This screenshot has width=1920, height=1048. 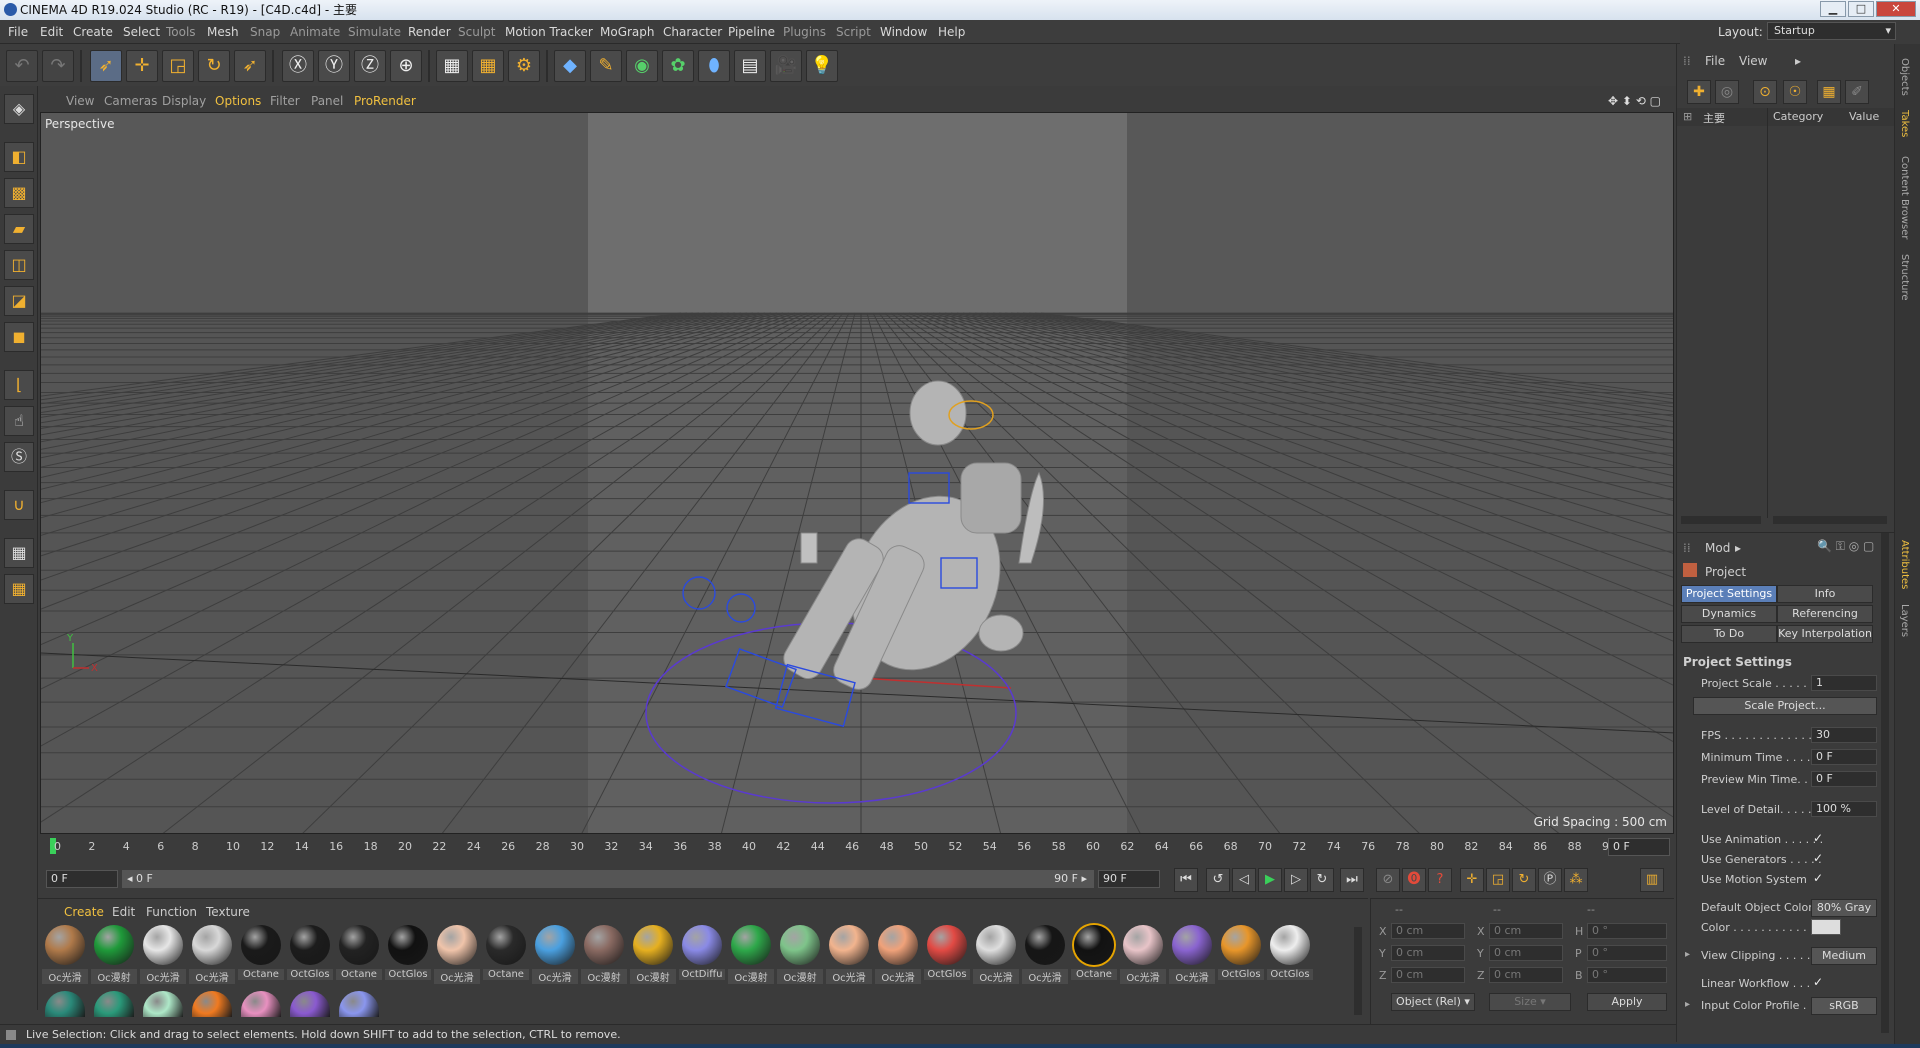 What do you see at coordinates (82, 879) in the screenshot?
I see `start-frame-field: 0 F` at bounding box center [82, 879].